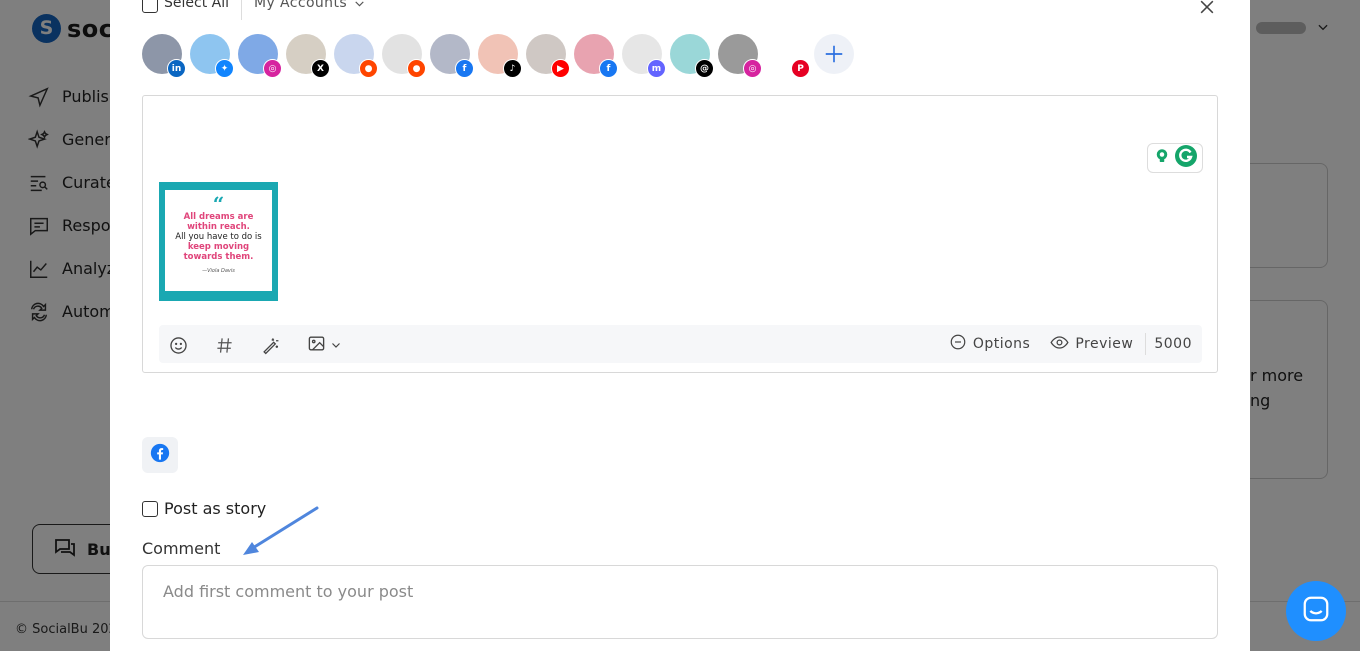 The image size is (1360, 651). What do you see at coordinates (212, 56) in the screenshot?
I see `bluesky-account-avatar: ✦` at bounding box center [212, 56].